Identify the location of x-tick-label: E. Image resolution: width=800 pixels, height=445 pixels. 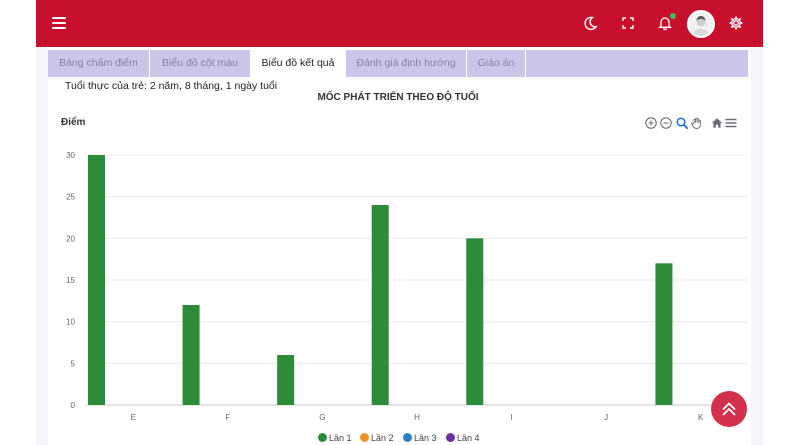
(133, 417).